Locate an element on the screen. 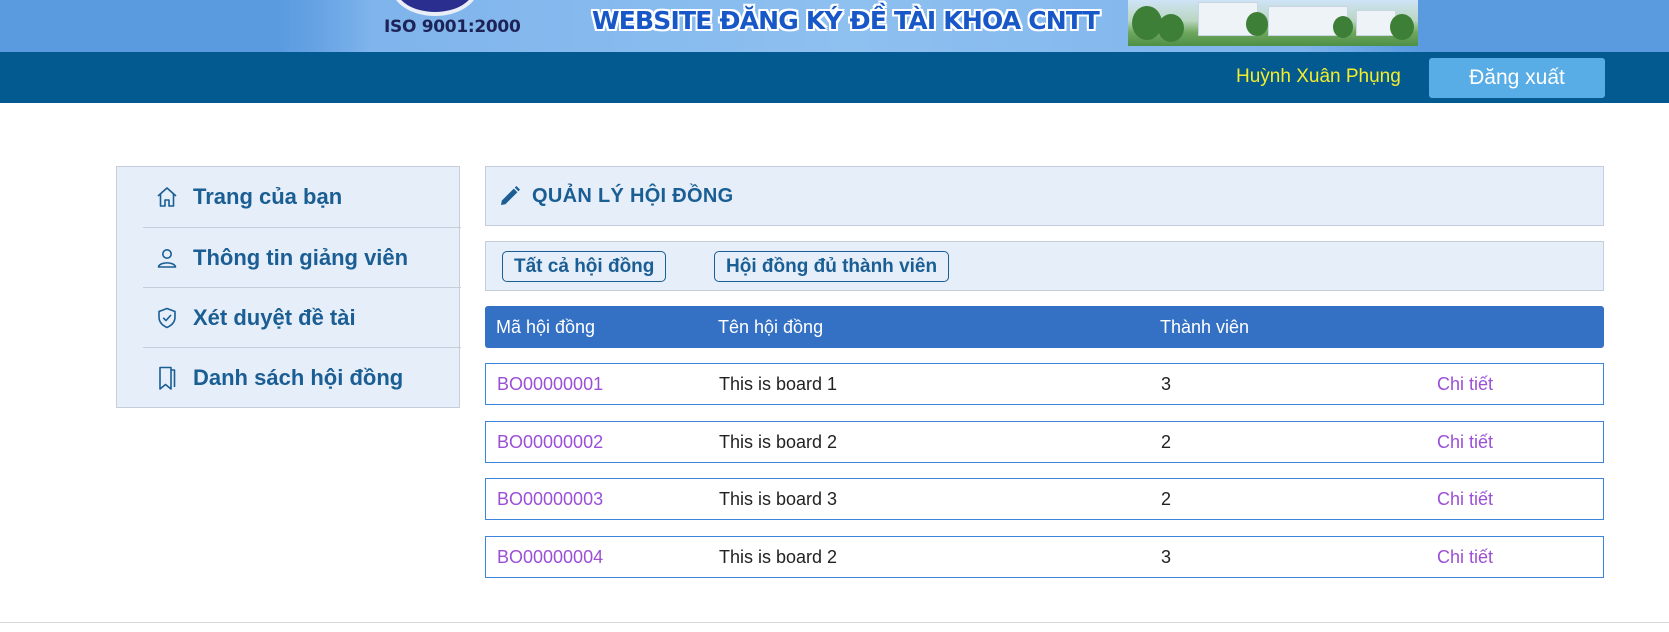  banner-title: WEBSITE ĐĂNG KÝ ĐỀ TÀI KHOA CNTT is located at coordinates (846, 20).